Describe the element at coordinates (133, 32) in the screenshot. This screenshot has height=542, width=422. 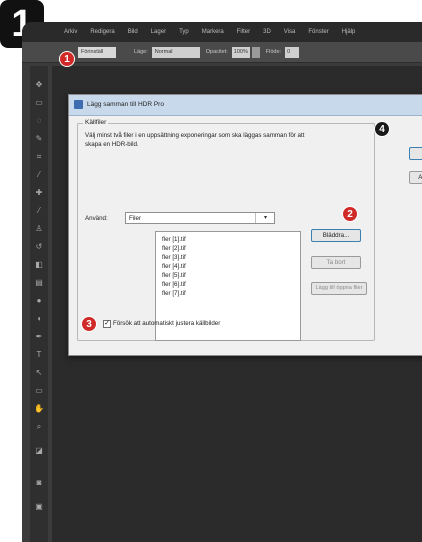
I see `menu-item-image: Bild` at that location.